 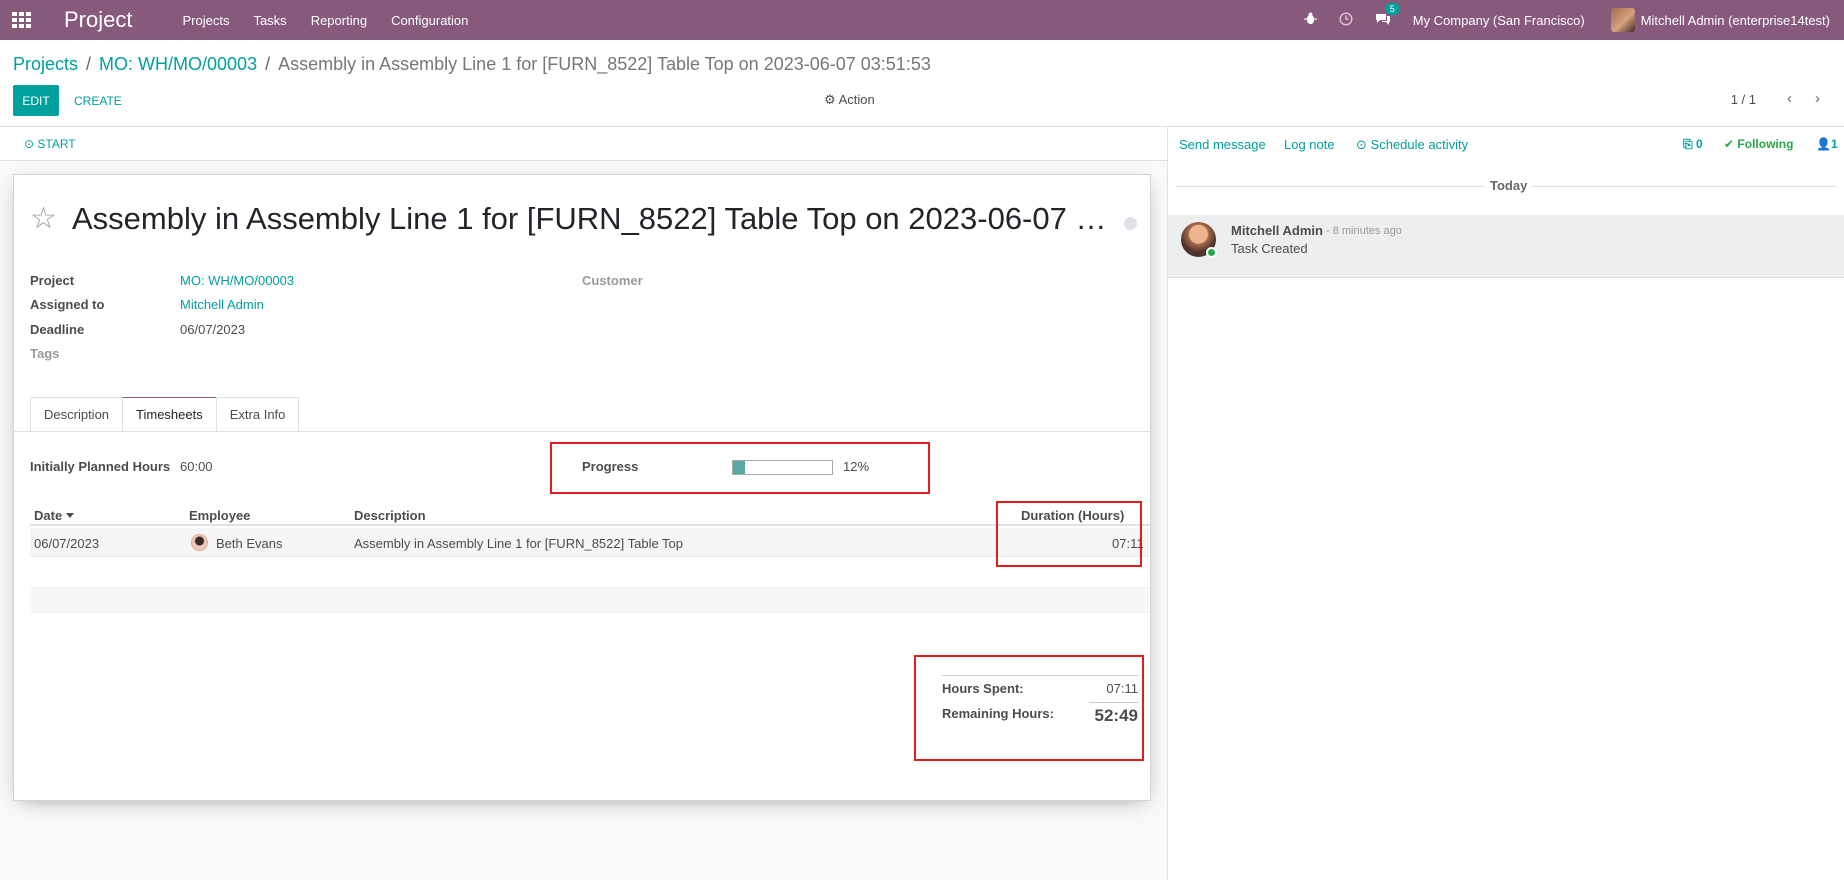 I want to click on menu-configuration: Configuration, so click(x=429, y=20).